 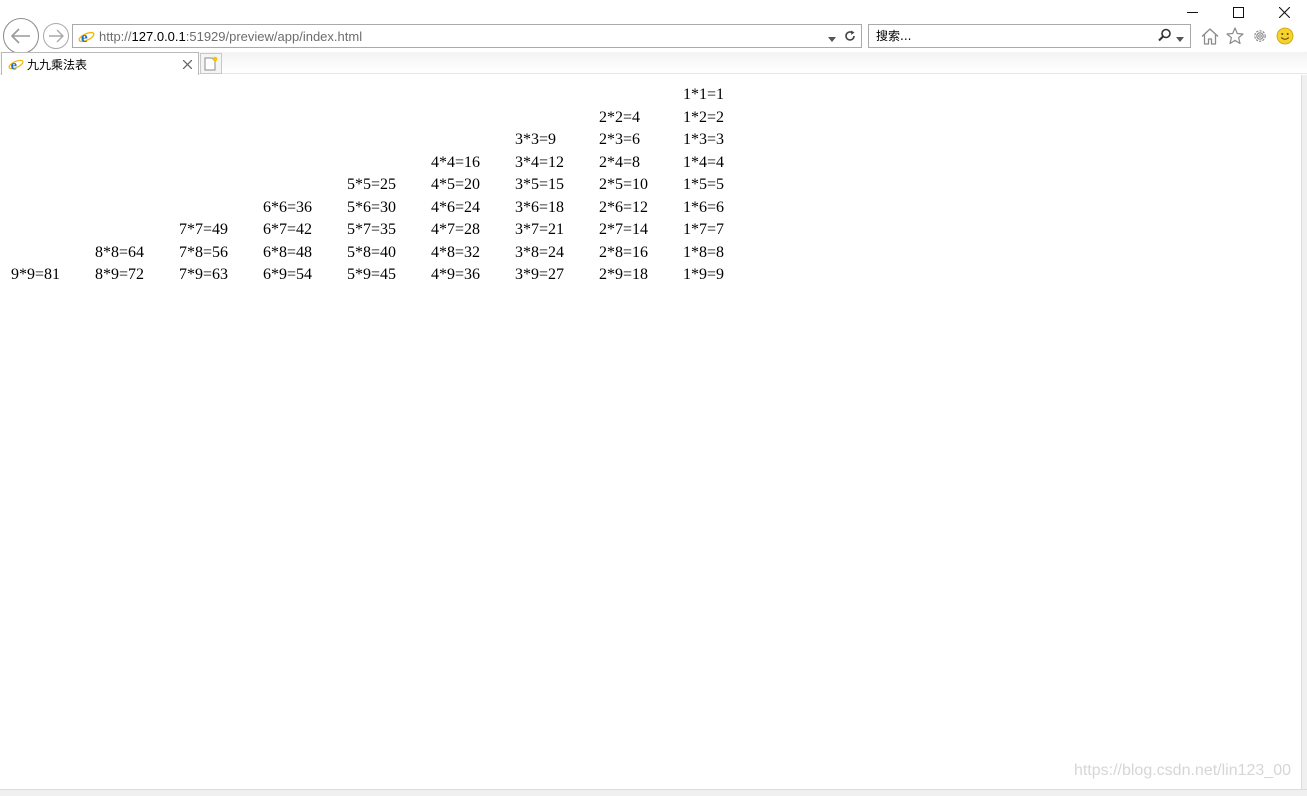 I want to click on table-cell: 3*6=18, so click(x=540, y=207).